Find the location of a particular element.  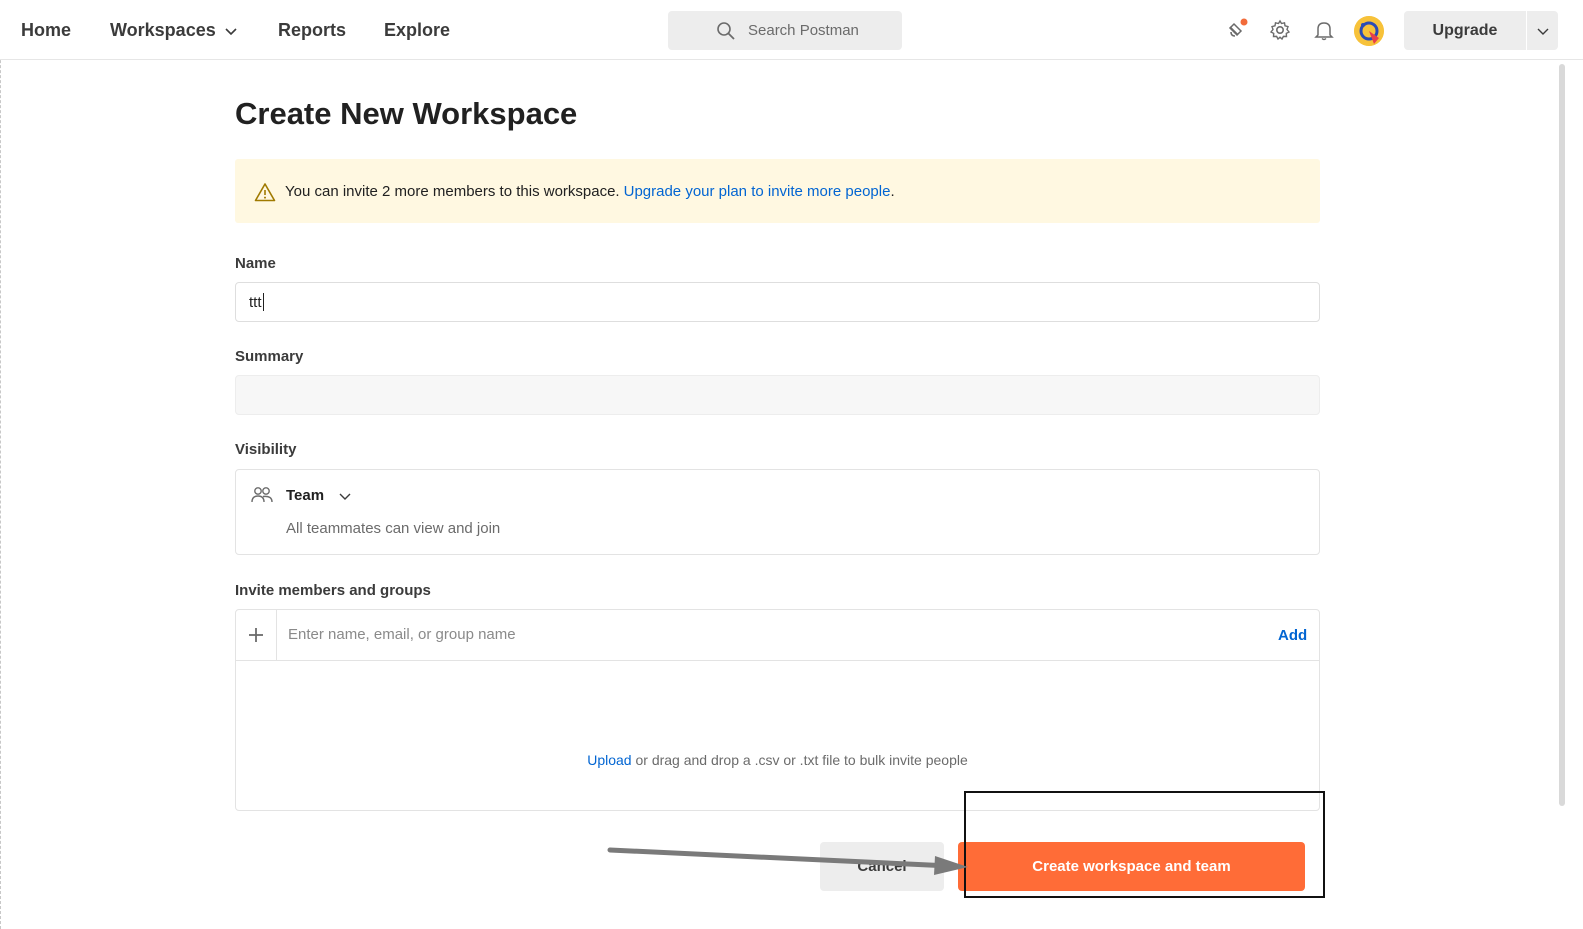

upgrade-label: Upgrade is located at coordinates (1465, 30).